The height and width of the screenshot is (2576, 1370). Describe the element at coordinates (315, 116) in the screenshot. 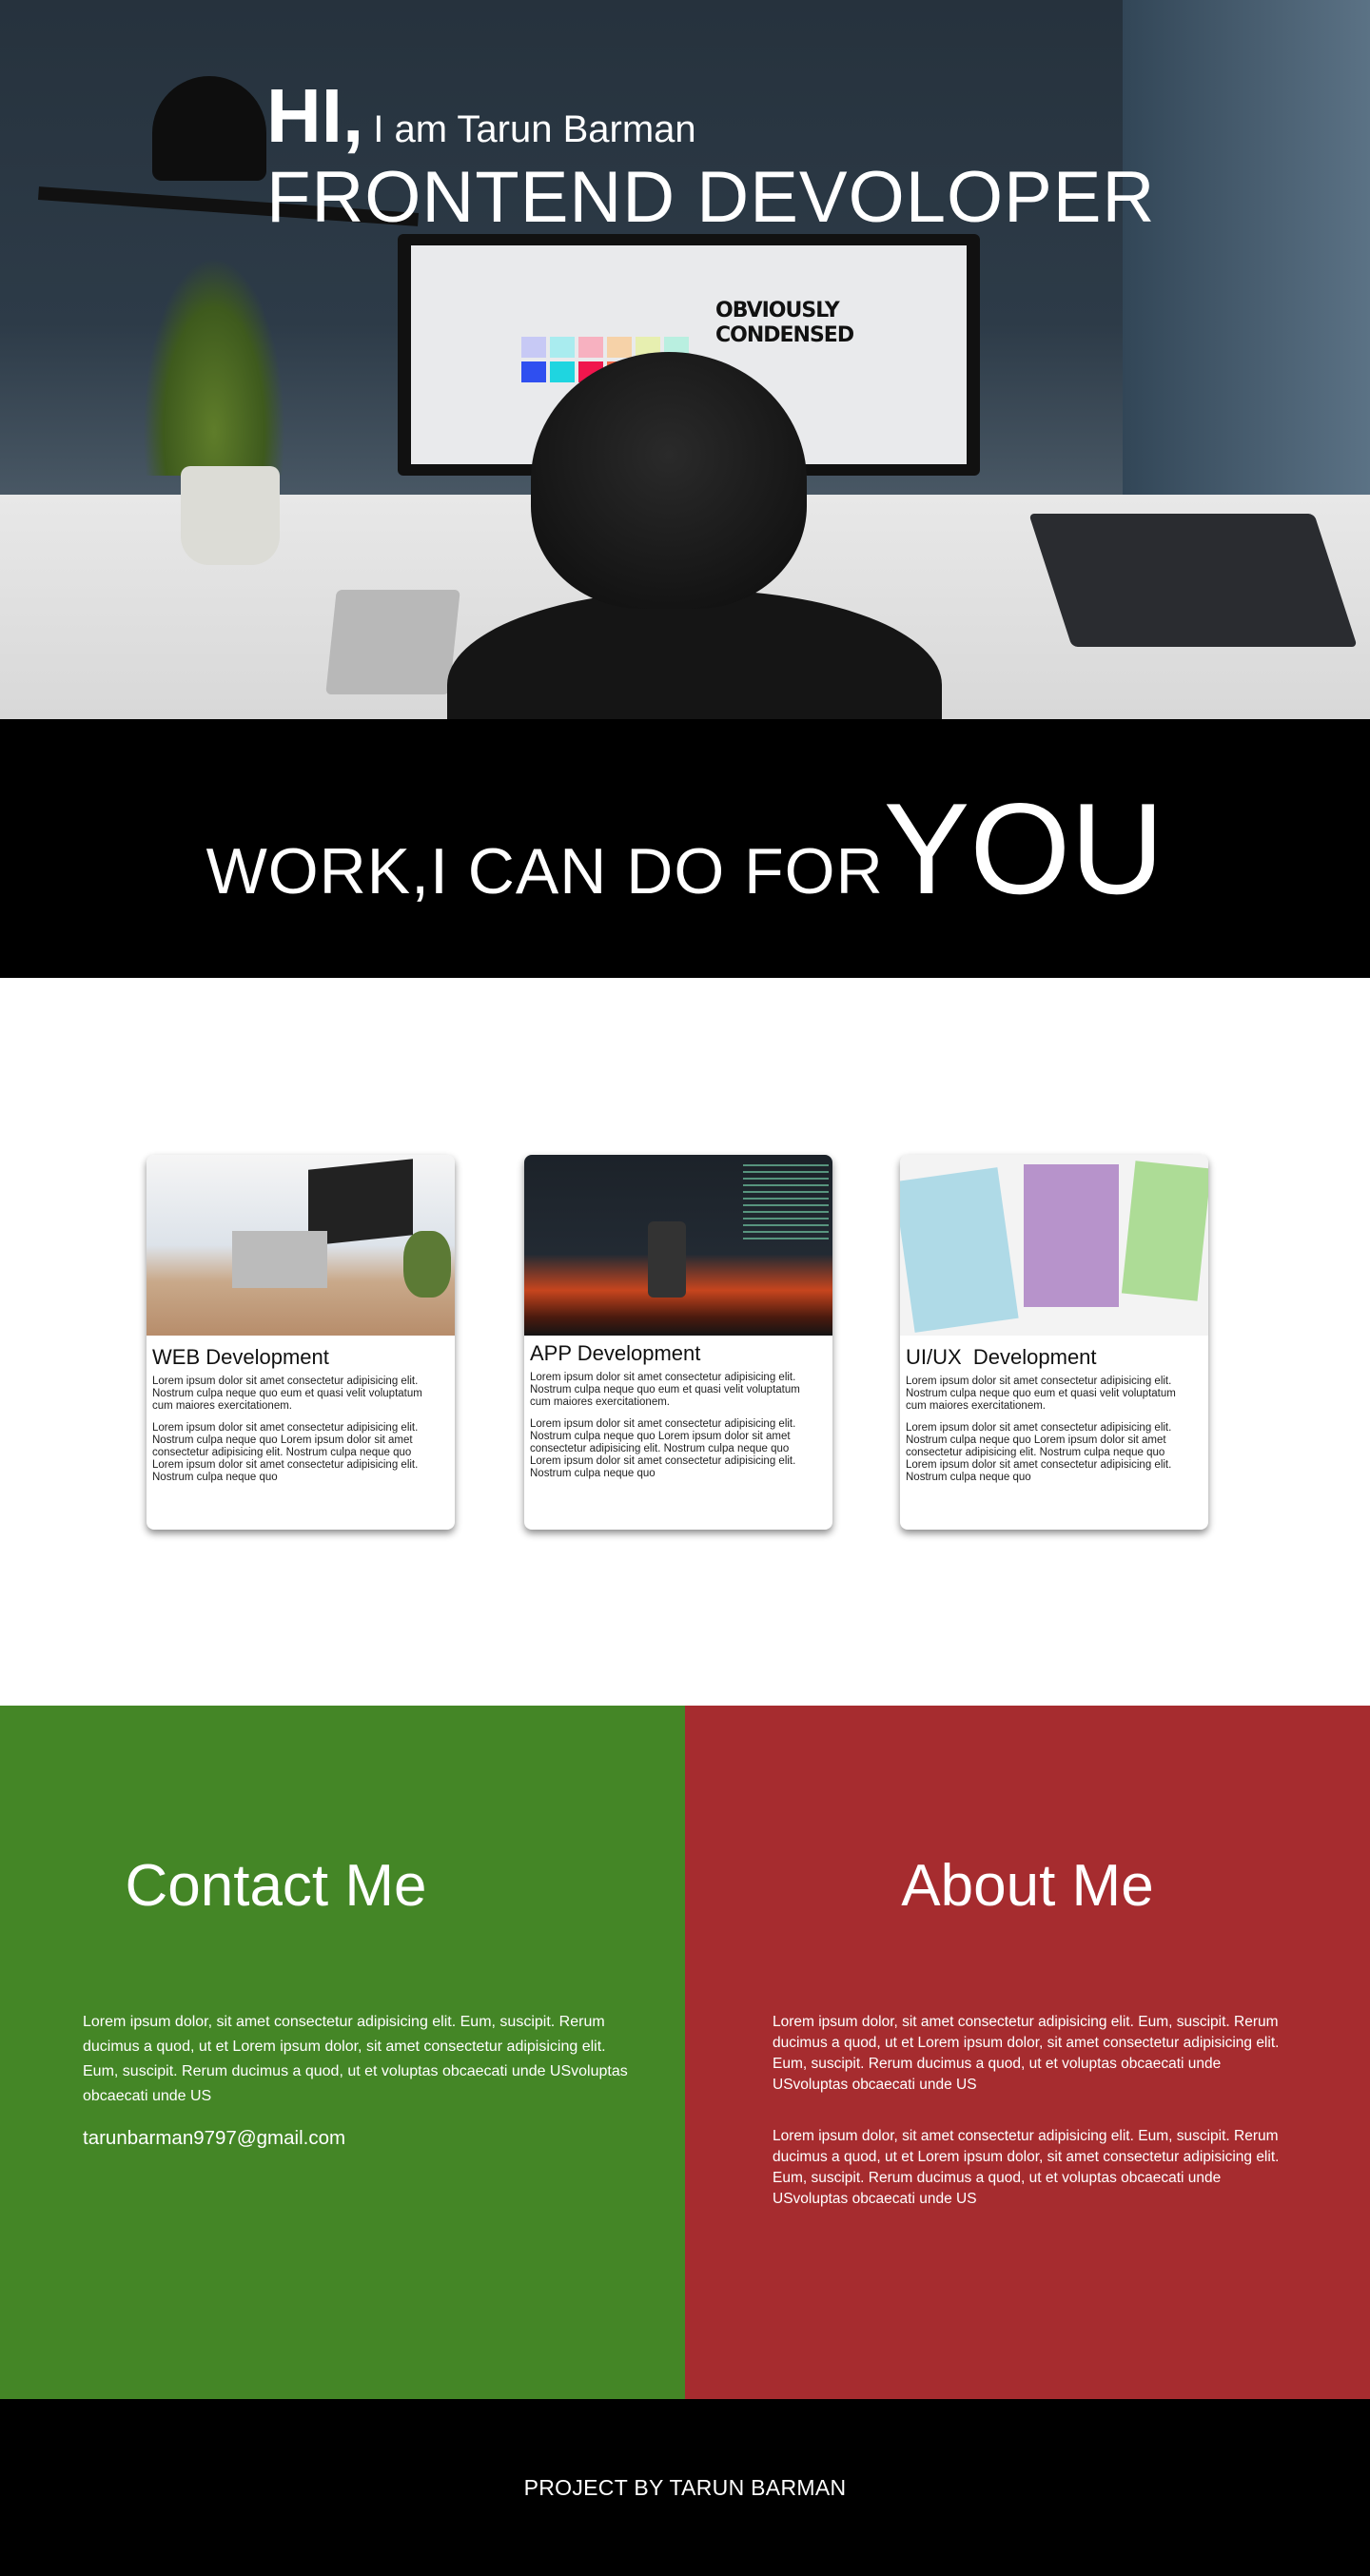

I see `hero-greeting: HI,` at that location.